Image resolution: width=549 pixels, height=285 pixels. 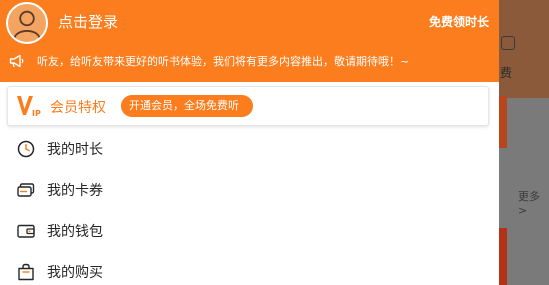 I want to click on shopping-bag-icon, so click(x=26, y=272).